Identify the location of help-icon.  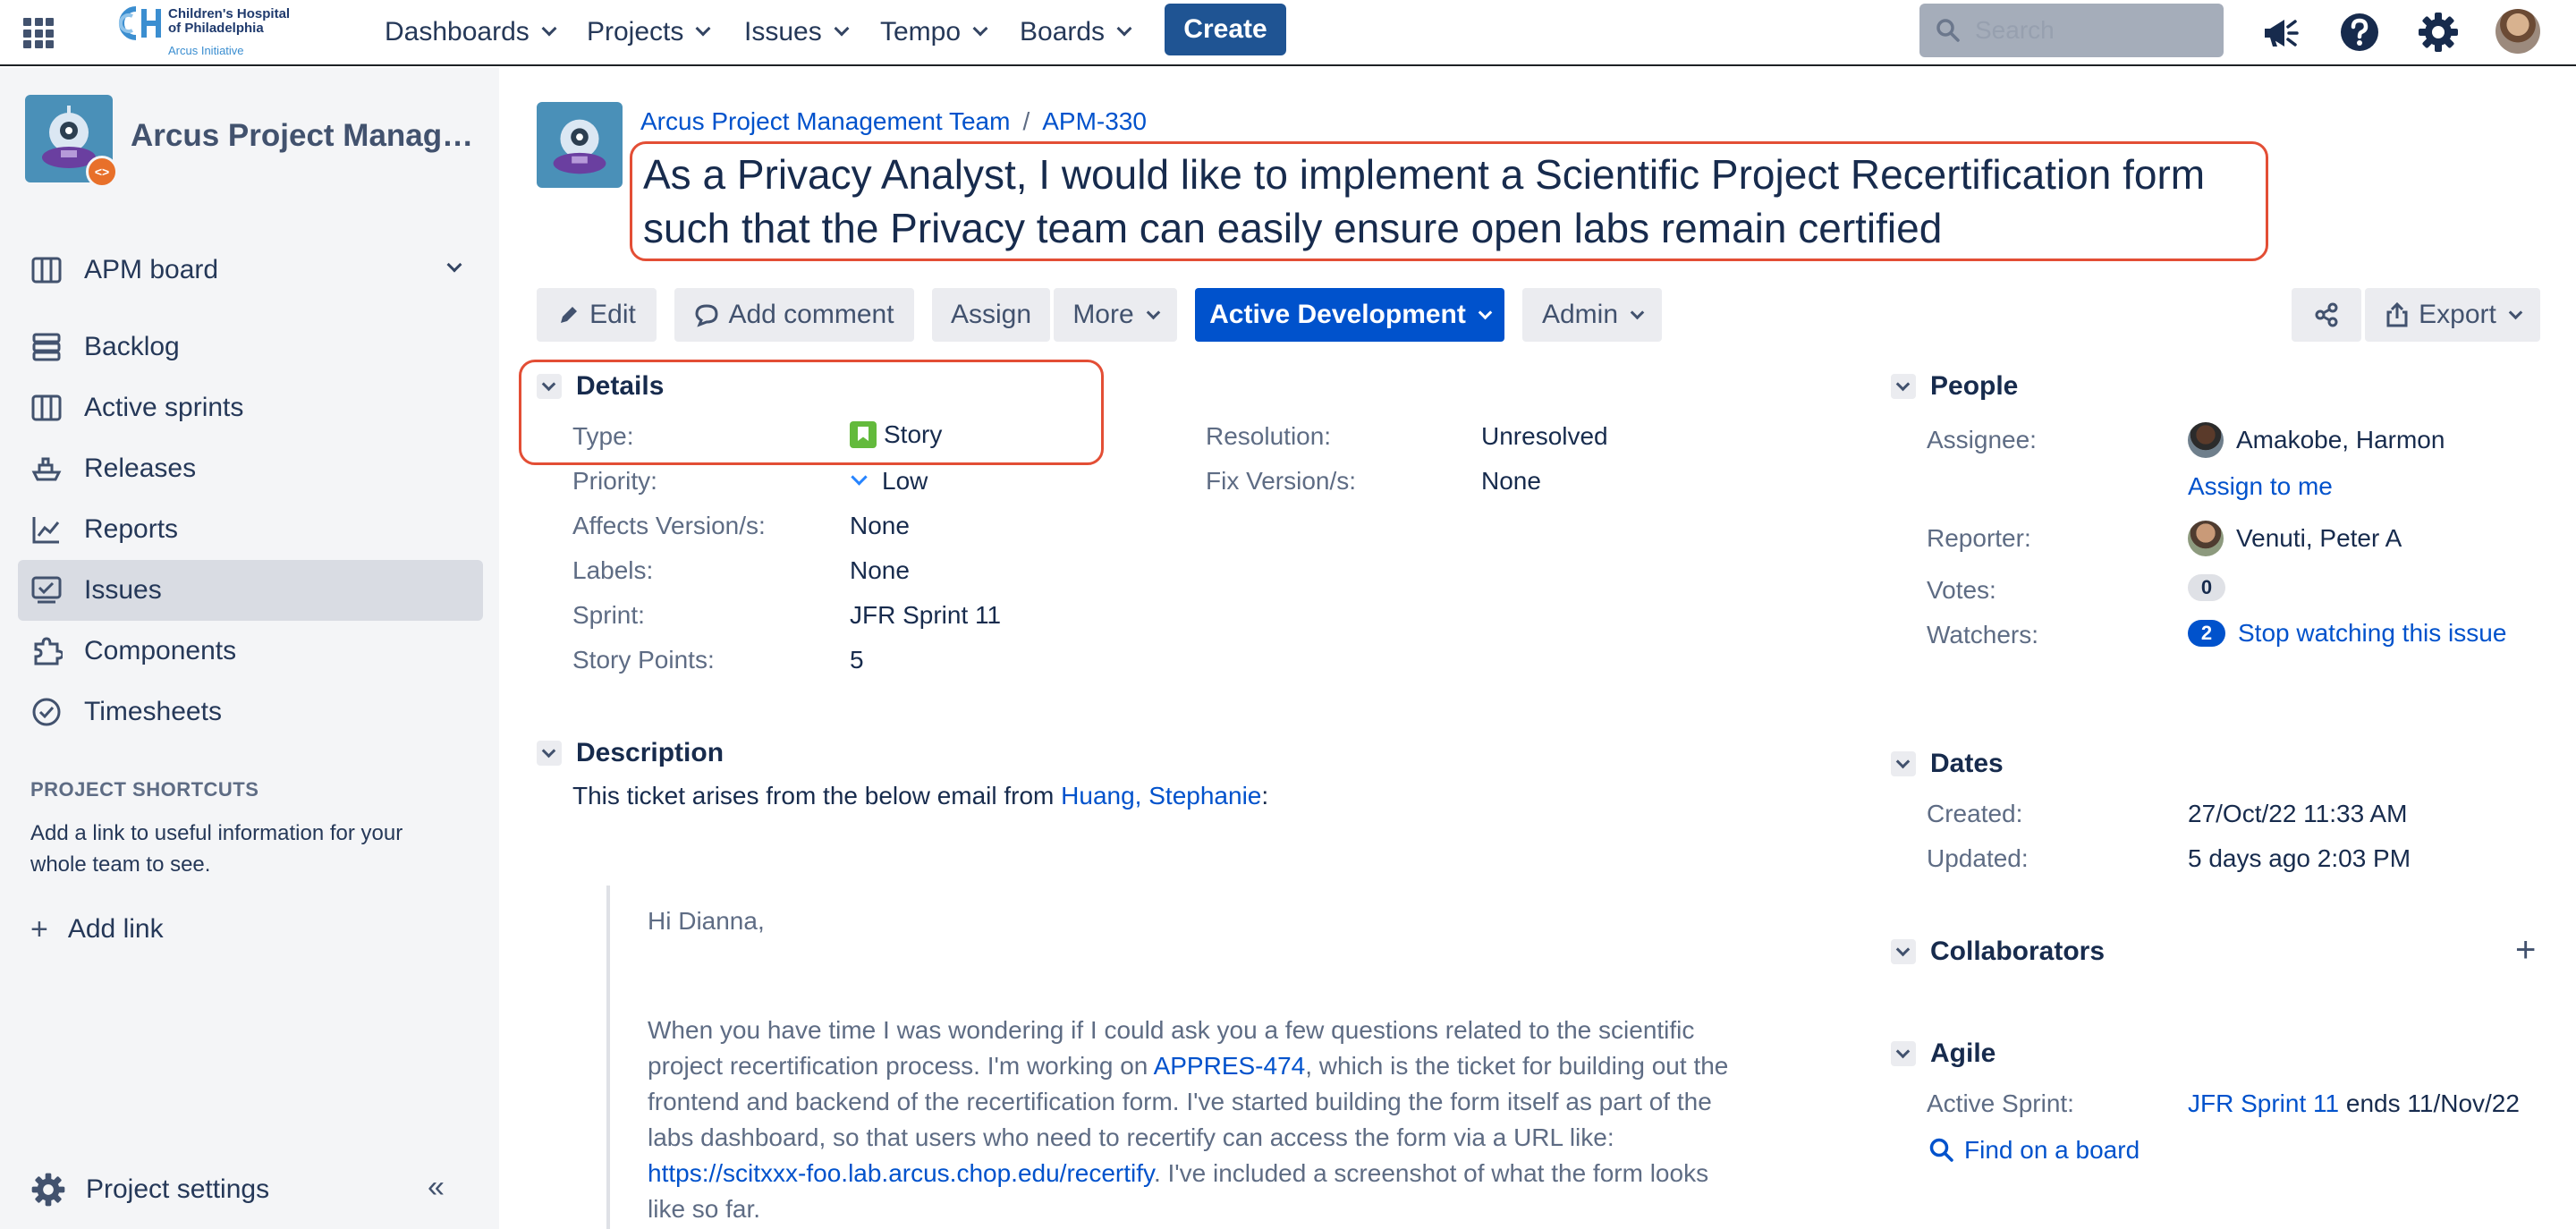
(2359, 32).